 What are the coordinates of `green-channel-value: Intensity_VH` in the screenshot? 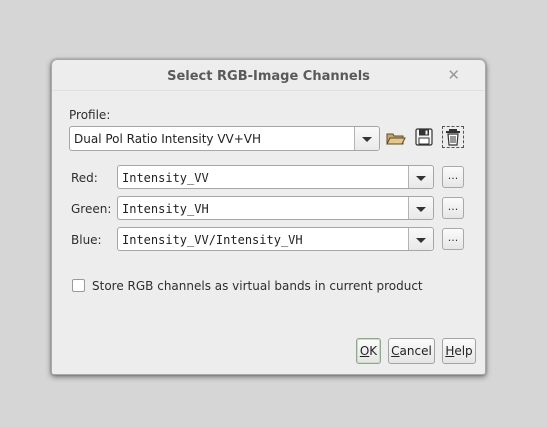 It's located at (165, 209).